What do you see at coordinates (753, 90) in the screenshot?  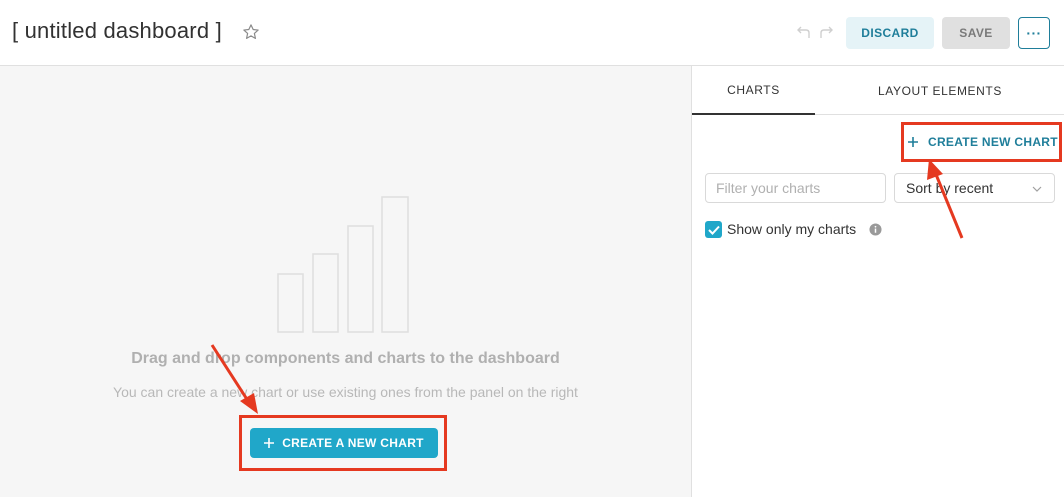 I see `tab-charts: CHARTS` at bounding box center [753, 90].